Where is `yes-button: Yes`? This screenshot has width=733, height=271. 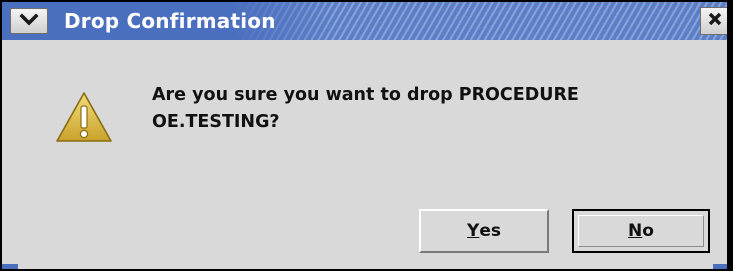 yes-button: Yes is located at coordinates (484, 231).